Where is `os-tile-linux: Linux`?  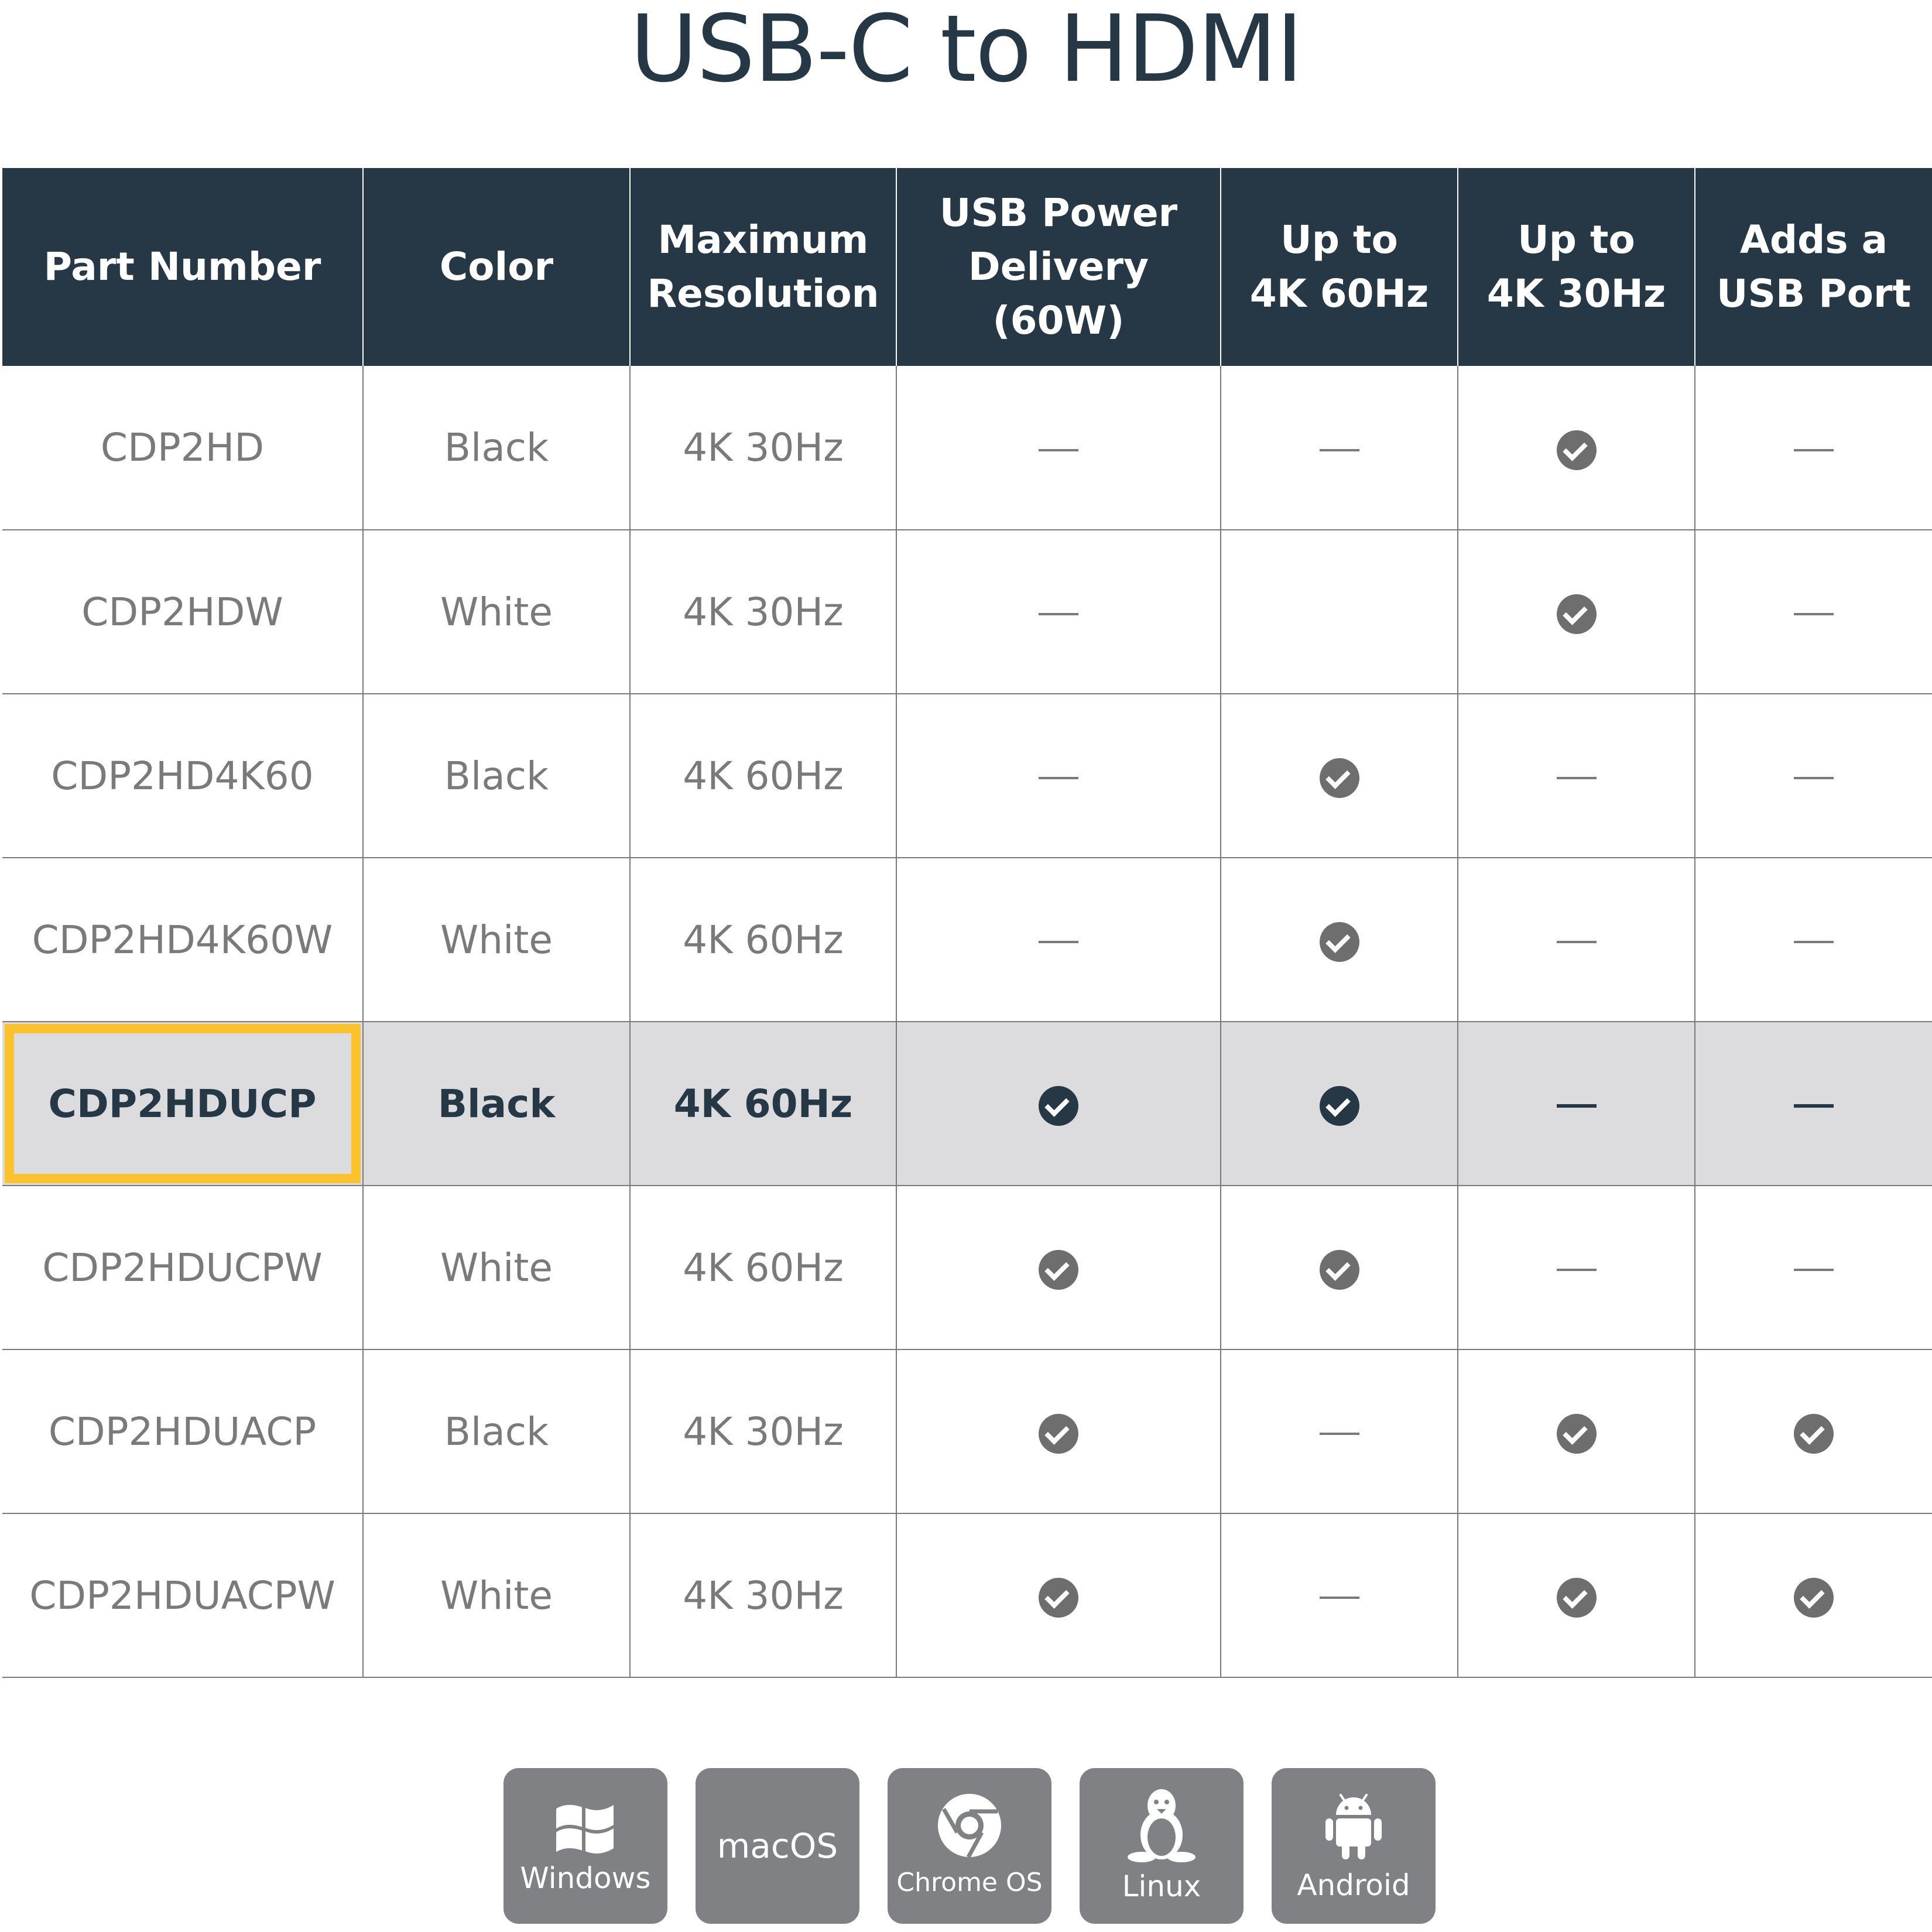 os-tile-linux: Linux is located at coordinates (1162, 1846).